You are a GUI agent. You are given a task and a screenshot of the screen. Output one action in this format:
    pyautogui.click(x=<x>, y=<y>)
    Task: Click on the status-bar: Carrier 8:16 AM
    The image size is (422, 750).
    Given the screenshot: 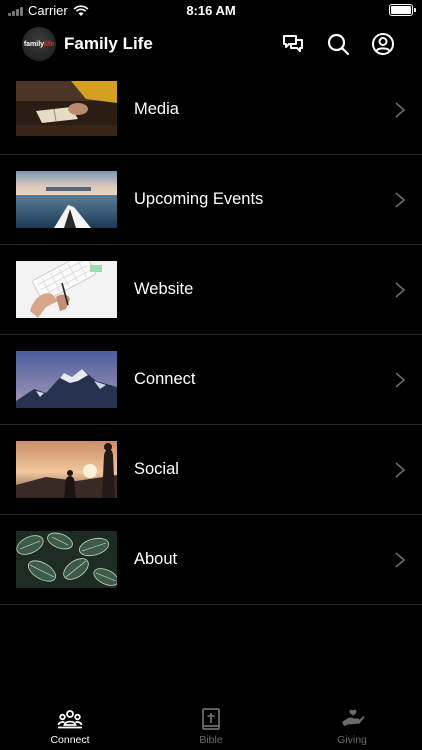 What is the action you would take?
    pyautogui.click(x=211, y=11)
    